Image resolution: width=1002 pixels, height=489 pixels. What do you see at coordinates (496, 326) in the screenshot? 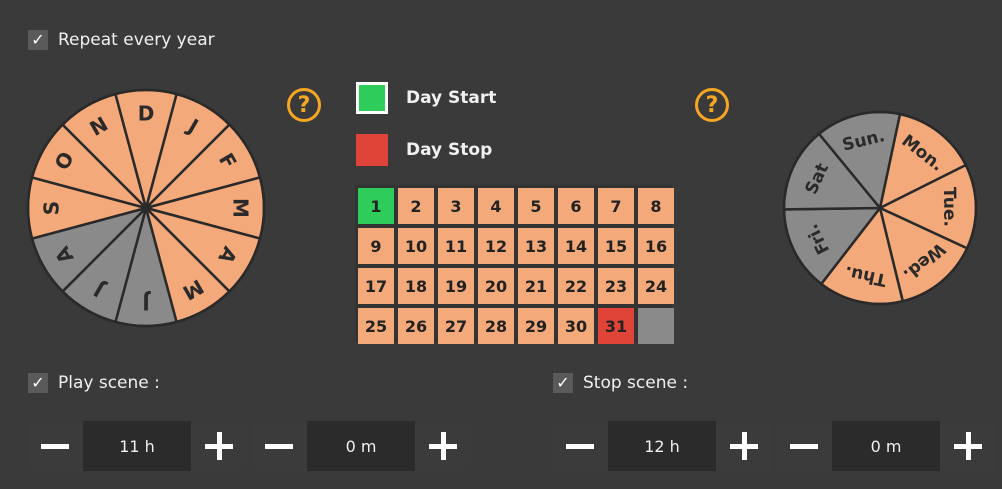
I see `day-cell-28: 28` at bounding box center [496, 326].